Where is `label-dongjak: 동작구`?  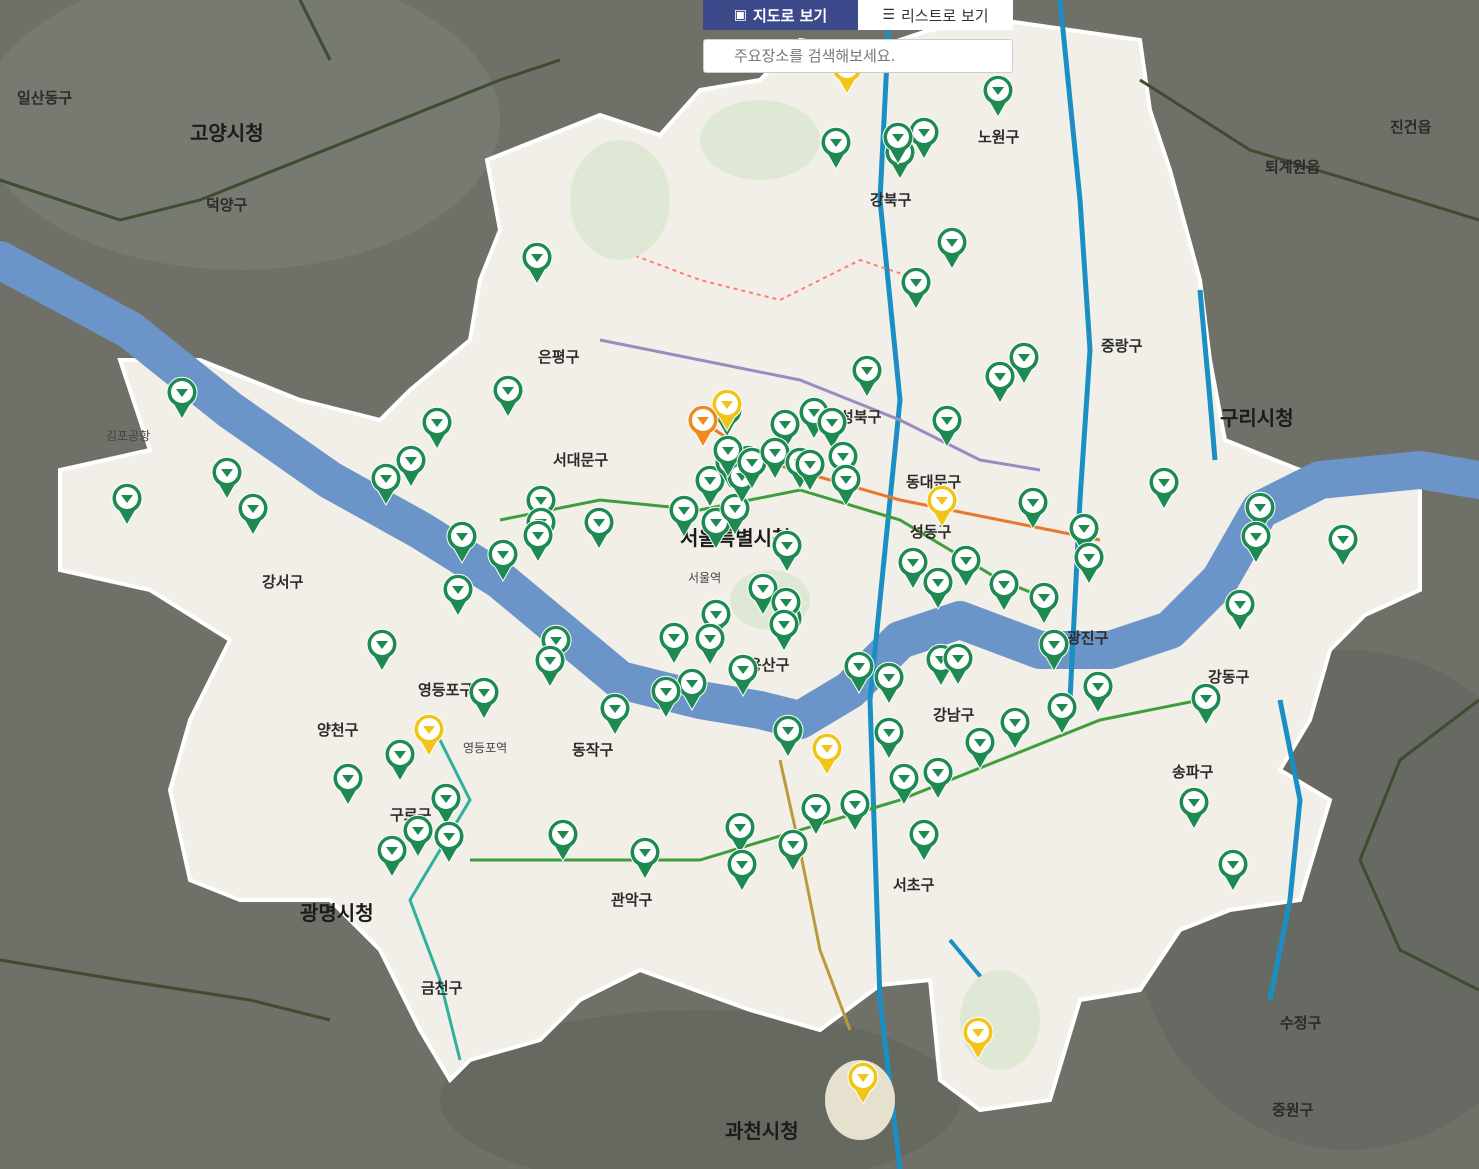 label-dongjak: 동작구 is located at coordinates (593, 750).